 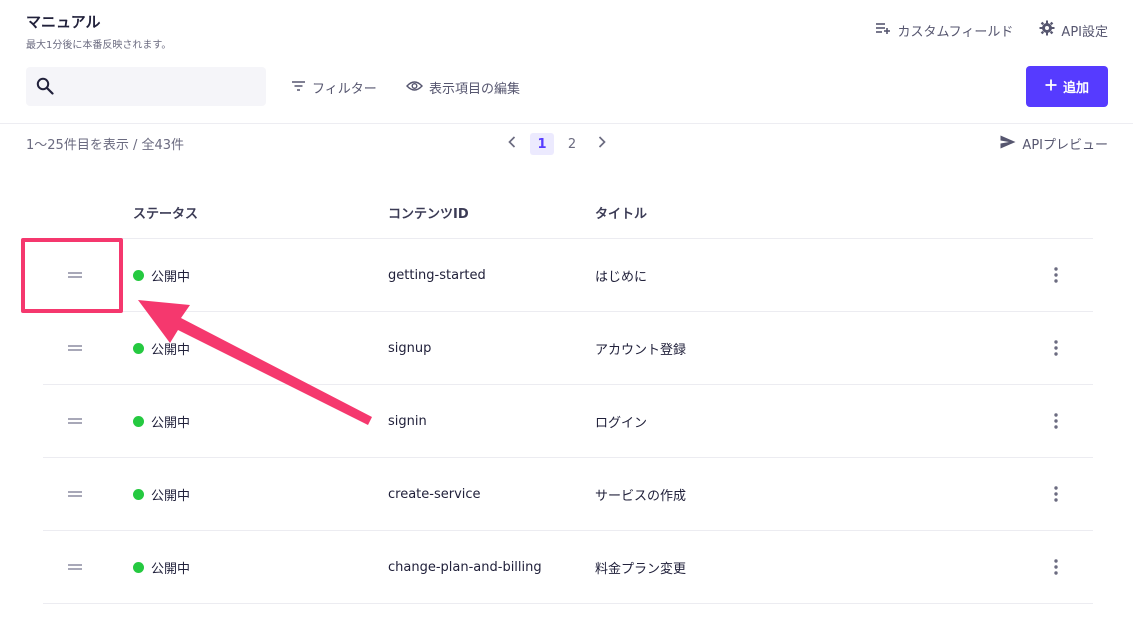 I want to click on title-cell: アカウント登録, so click(x=641, y=350).